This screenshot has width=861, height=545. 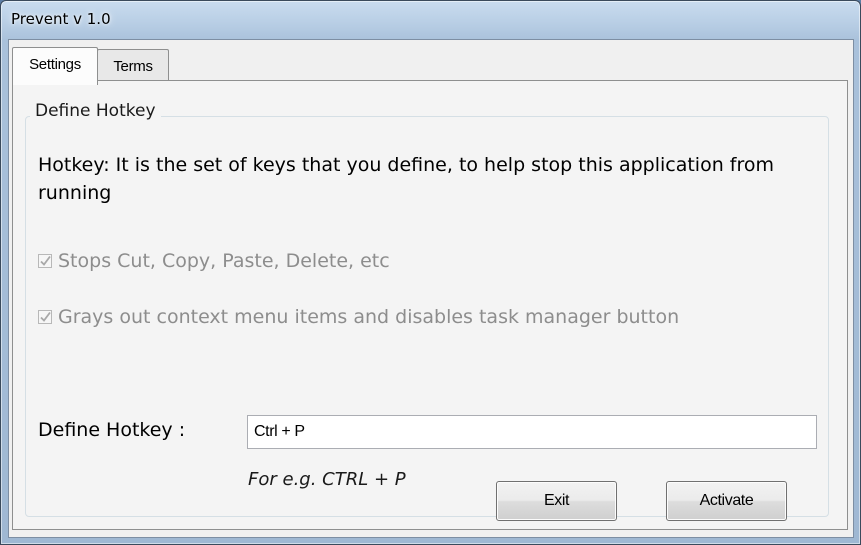 I want to click on hotkey-example: For e.g. CTRL + P, so click(x=327, y=479).